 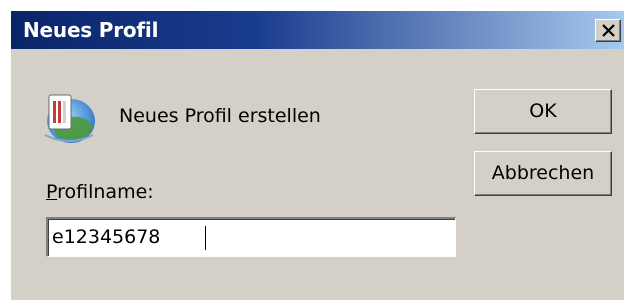 What do you see at coordinates (69, 118) in the screenshot?
I see `profile-mail-icon` at bounding box center [69, 118].